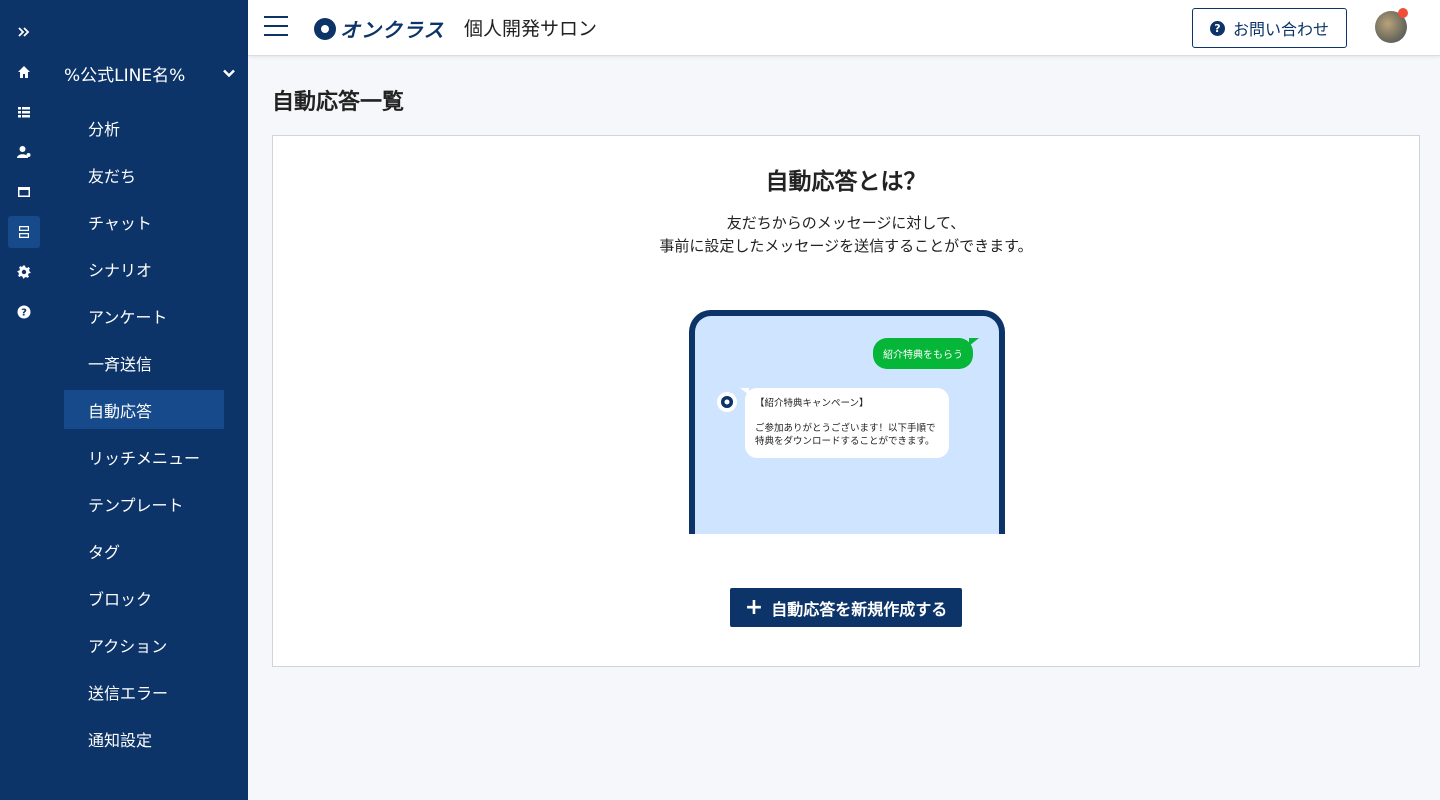 The width and height of the screenshot is (1440, 800). I want to click on logo-text: オンクラス, so click(392, 30).